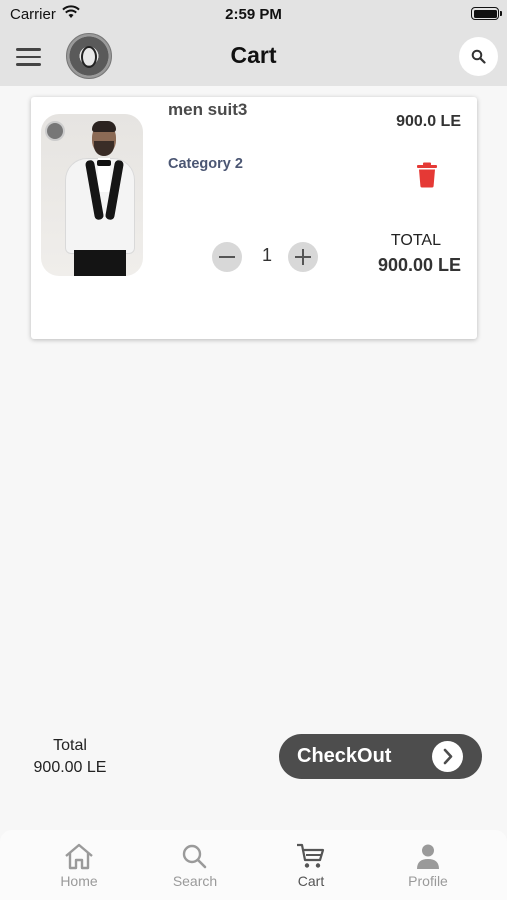  I want to click on app-header: Cart, so click(253, 57).